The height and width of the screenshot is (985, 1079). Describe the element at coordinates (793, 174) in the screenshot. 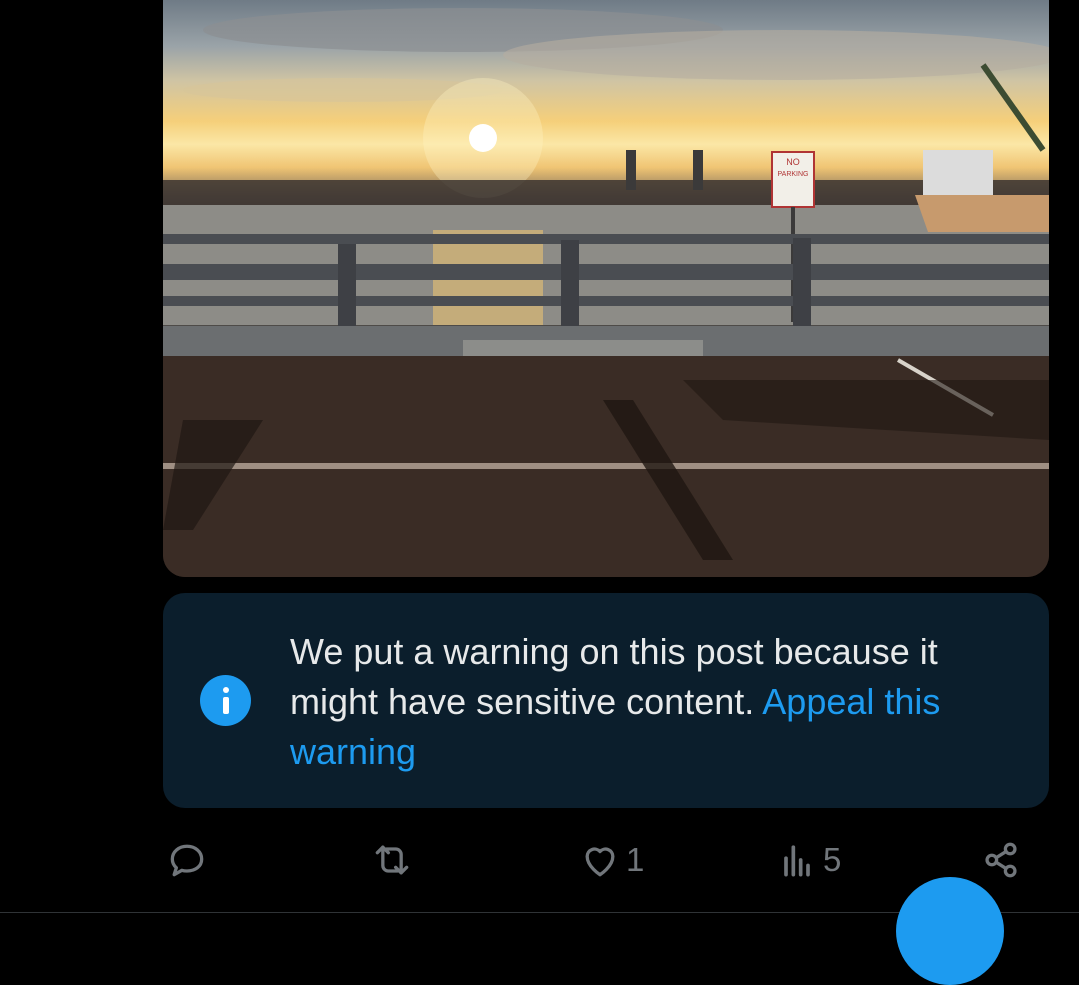

I see `sign-line-2: PARKING` at that location.